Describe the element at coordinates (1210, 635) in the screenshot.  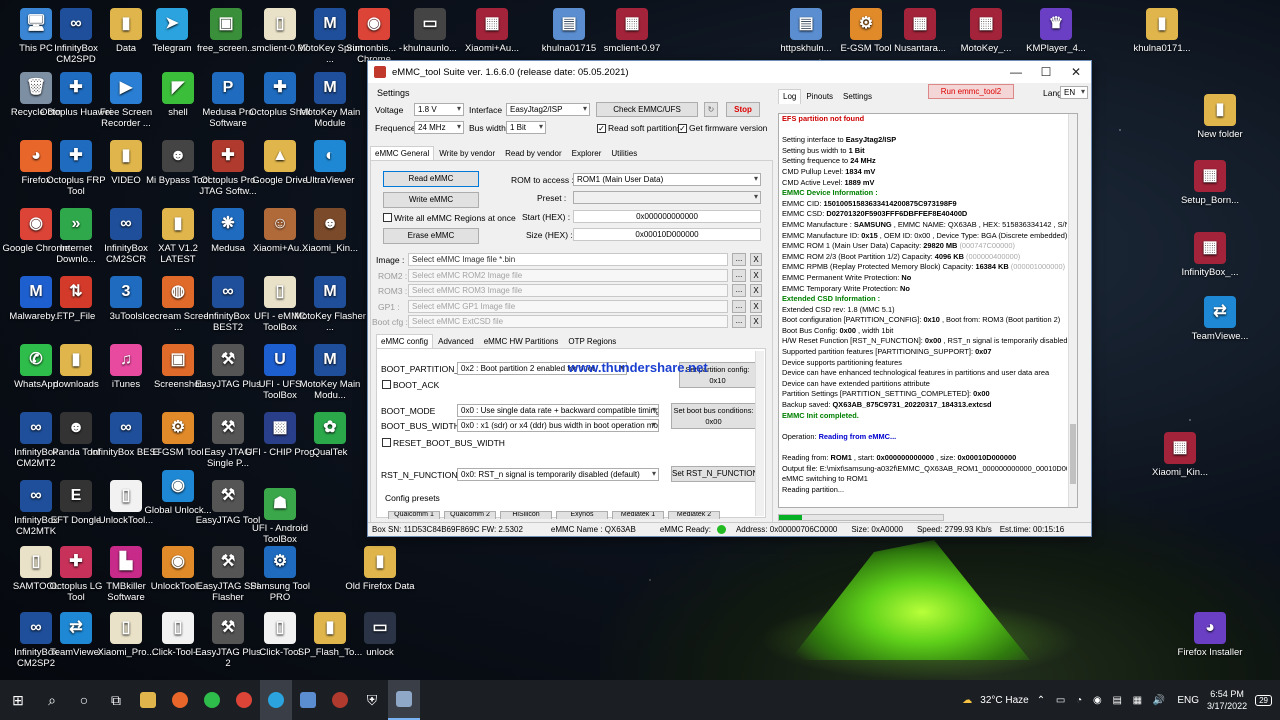
I see `desktop-icon: ◕ Firefox Installer` at that location.